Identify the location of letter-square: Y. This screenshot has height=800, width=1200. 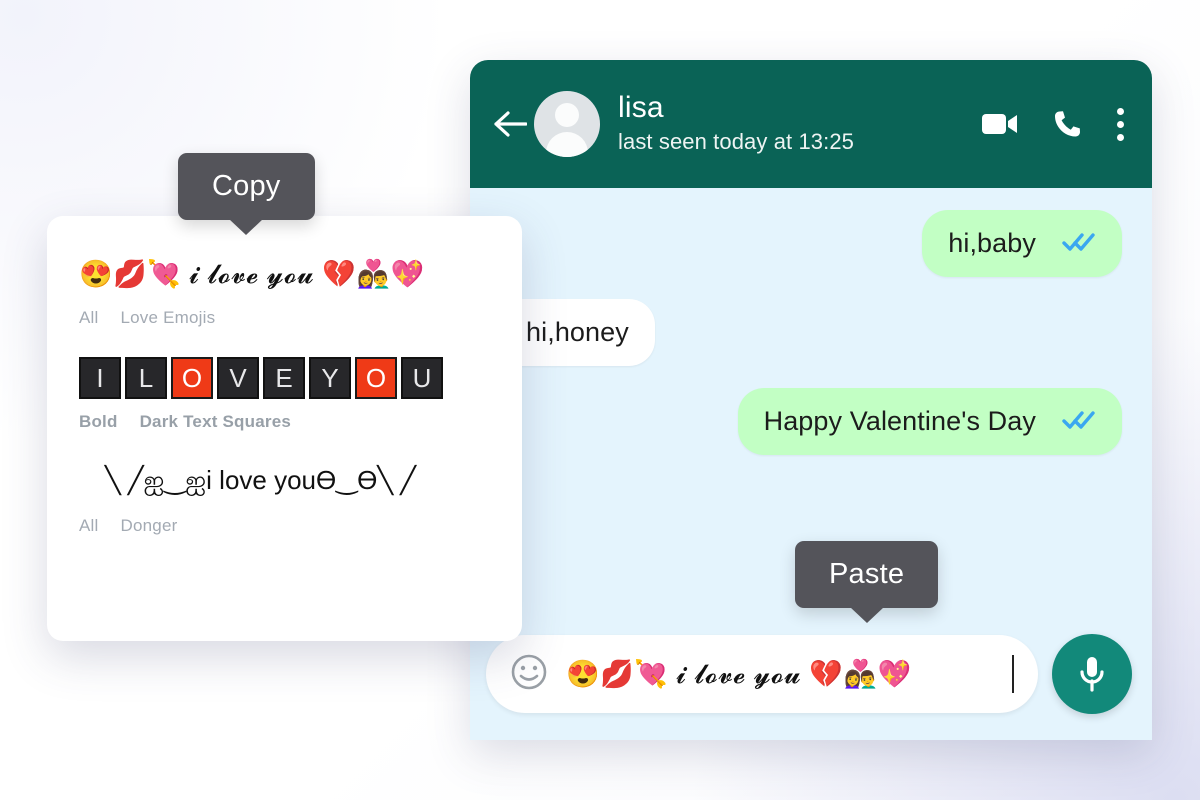
(330, 378).